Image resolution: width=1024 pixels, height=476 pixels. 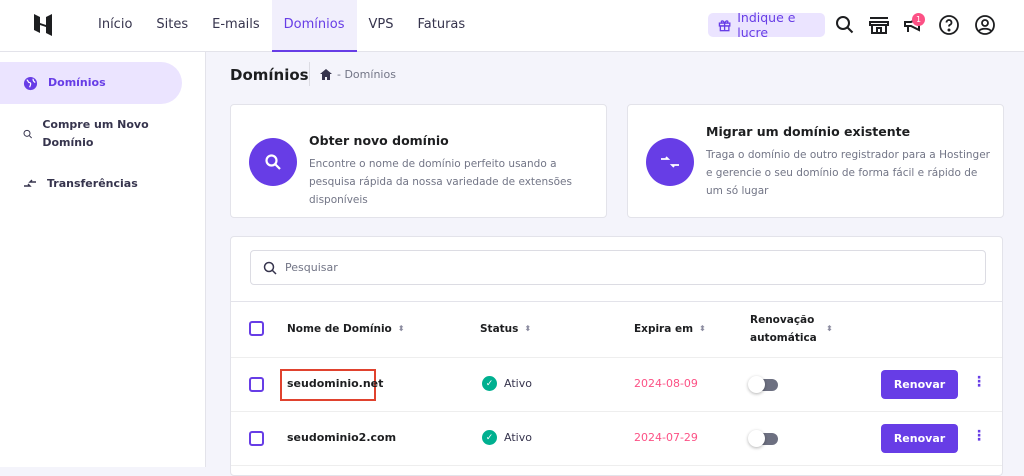 What do you see at coordinates (879, 25) in the screenshot?
I see `store-icon` at bounding box center [879, 25].